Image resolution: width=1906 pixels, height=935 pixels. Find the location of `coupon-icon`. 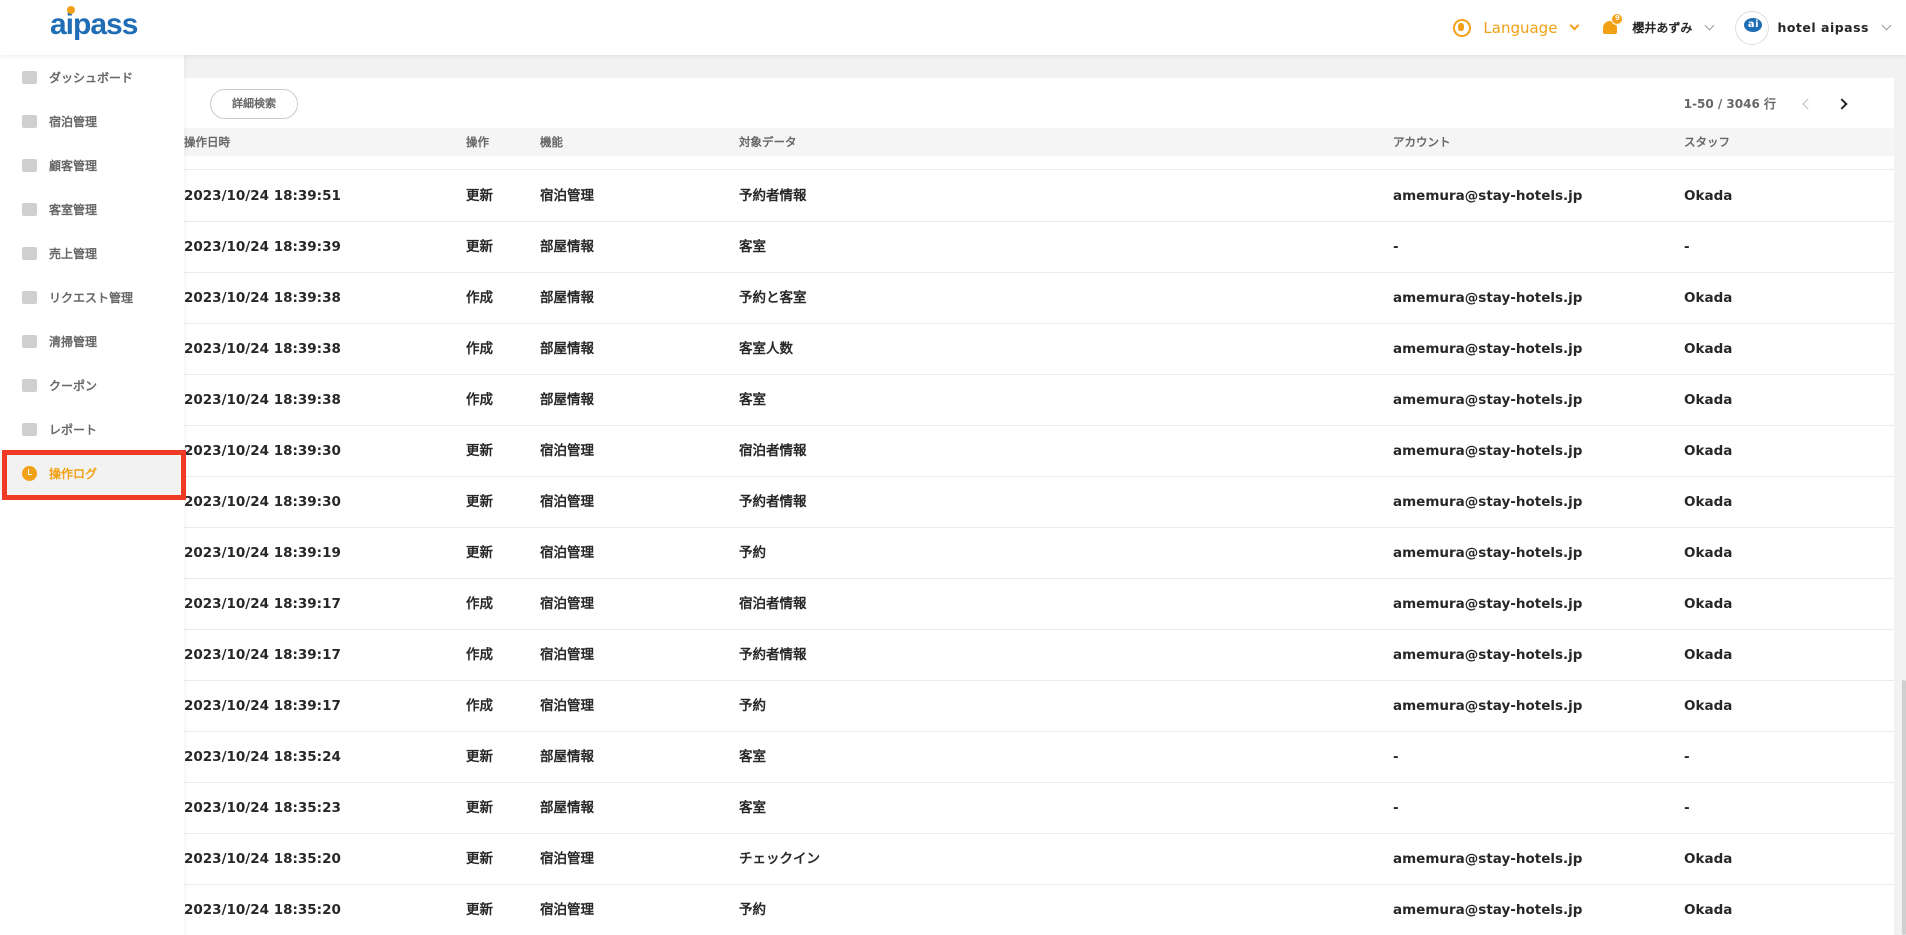

coupon-icon is located at coordinates (29, 385).